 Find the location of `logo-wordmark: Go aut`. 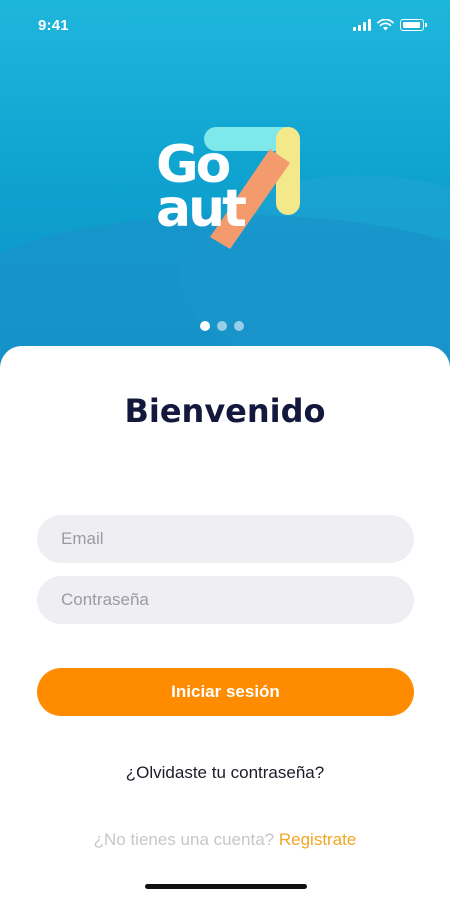

logo-wordmark: Go aut is located at coordinates (201, 189).